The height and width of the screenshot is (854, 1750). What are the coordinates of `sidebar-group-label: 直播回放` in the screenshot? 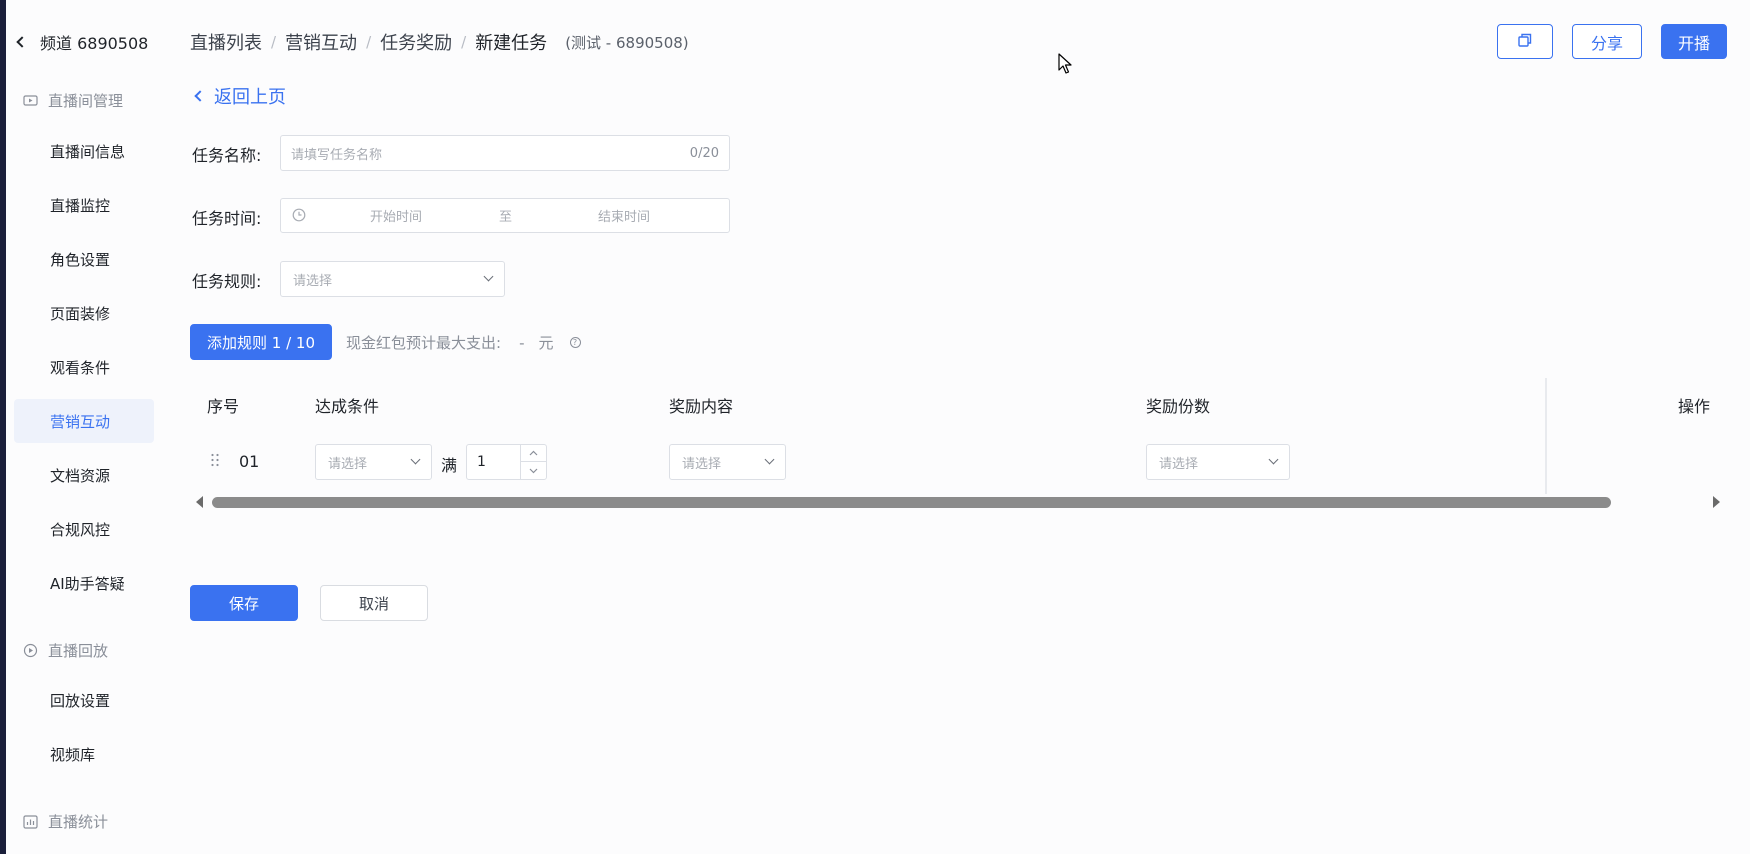 It's located at (78, 651).